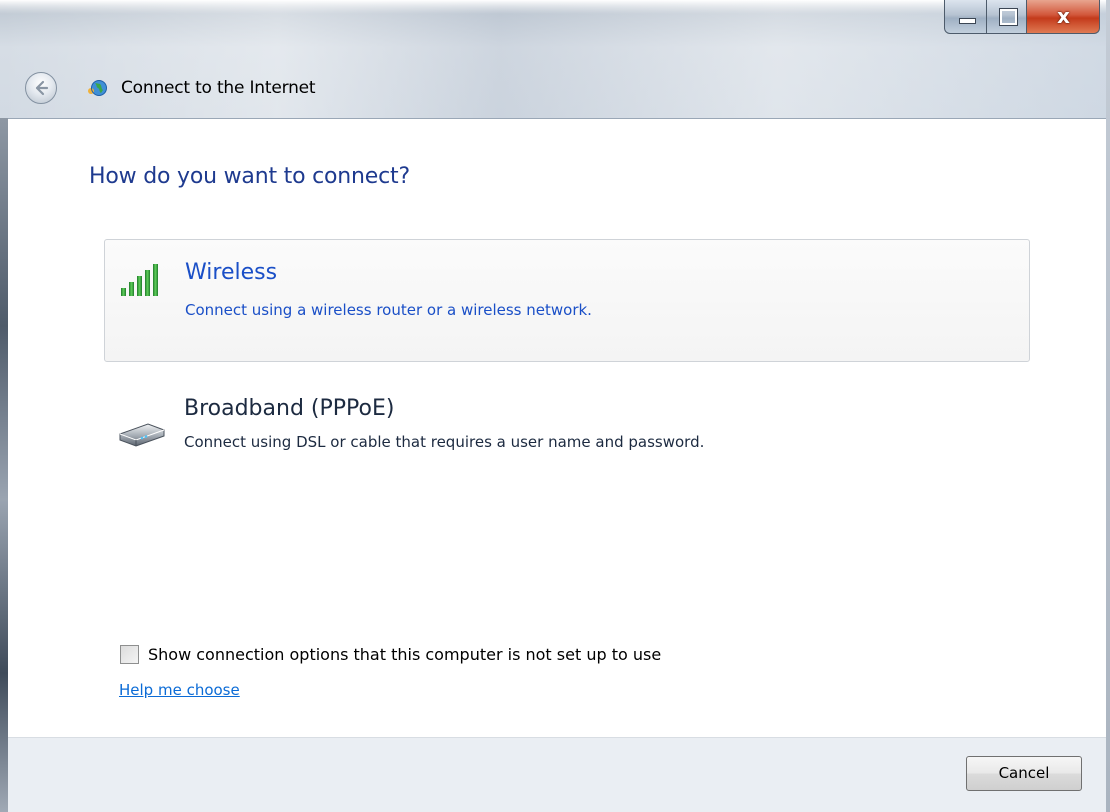  What do you see at coordinates (557, 774) in the screenshot?
I see `footer-bar: Cancel` at bounding box center [557, 774].